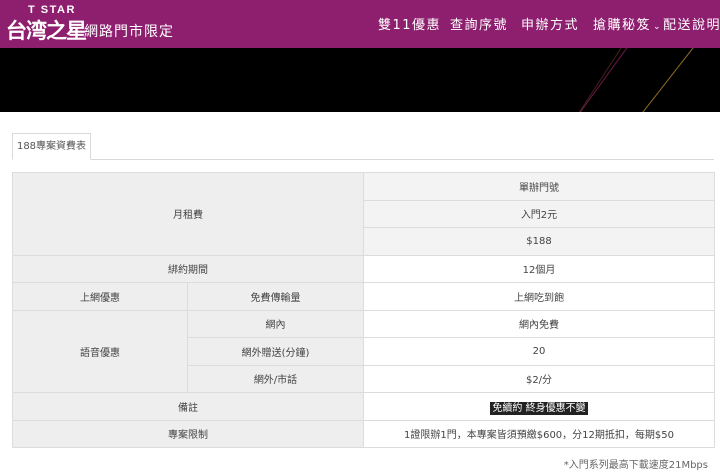  What do you see at coordinates (665, 80) in the screenshot?
I see `banner-gold-streak` at bounding box center [665, 80].